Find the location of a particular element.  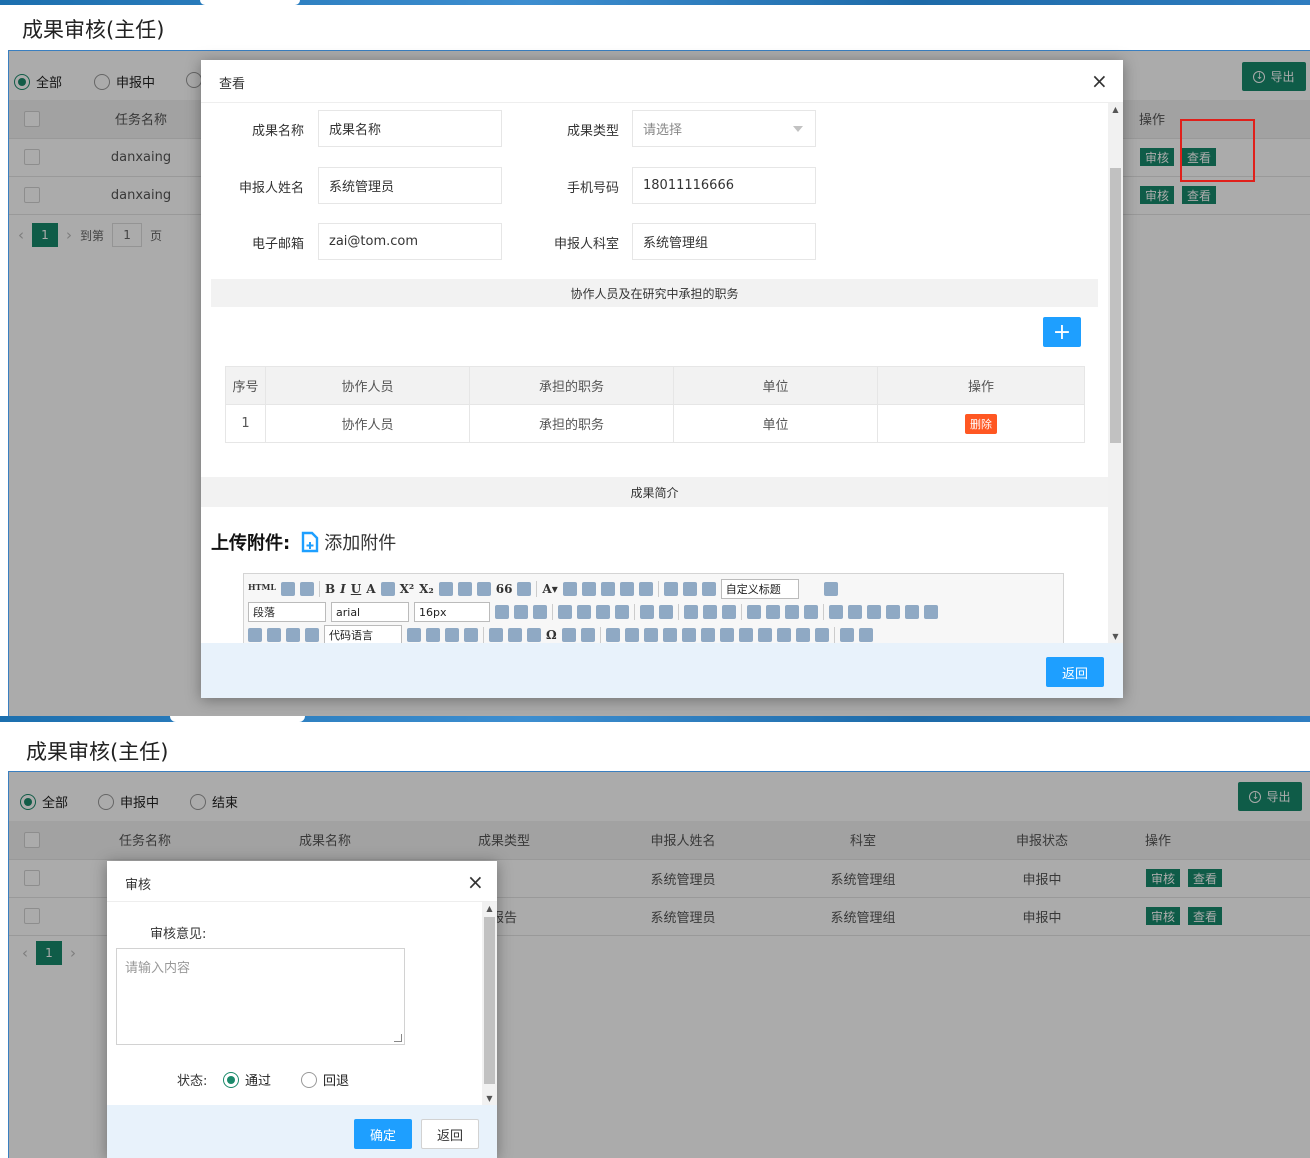

image-left-icon is located at coordinates (773, 612).